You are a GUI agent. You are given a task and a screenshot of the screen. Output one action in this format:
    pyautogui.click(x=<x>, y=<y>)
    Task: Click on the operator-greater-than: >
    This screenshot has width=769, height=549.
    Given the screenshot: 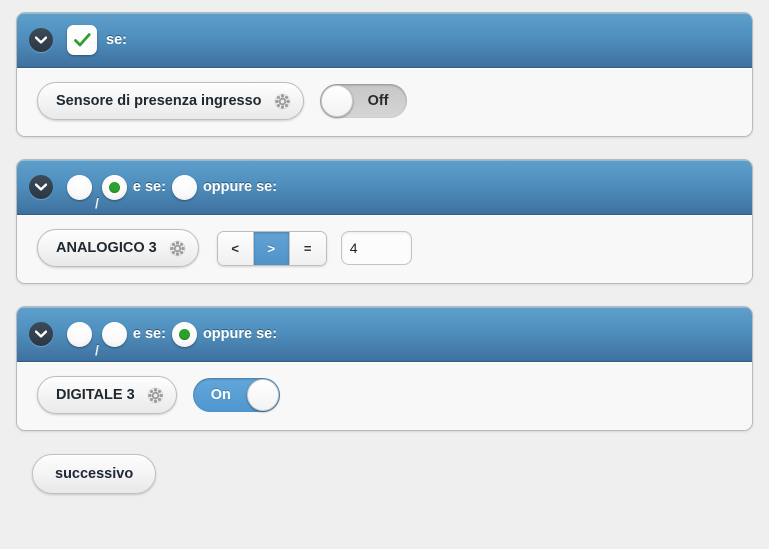 What is the action you would take?
    pyautogui.click(x=271, y=248)
    